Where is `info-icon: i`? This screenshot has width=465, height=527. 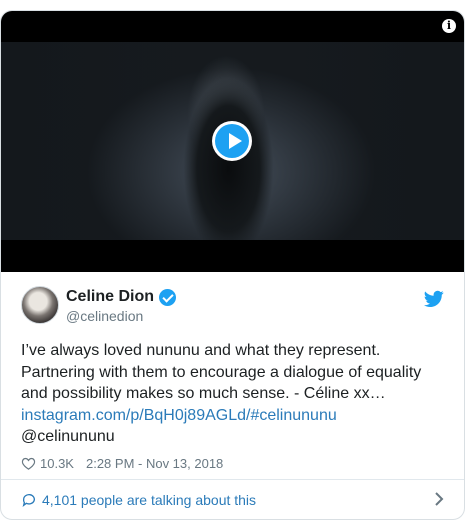
info-icon: i is located at coordinates (449, 26).